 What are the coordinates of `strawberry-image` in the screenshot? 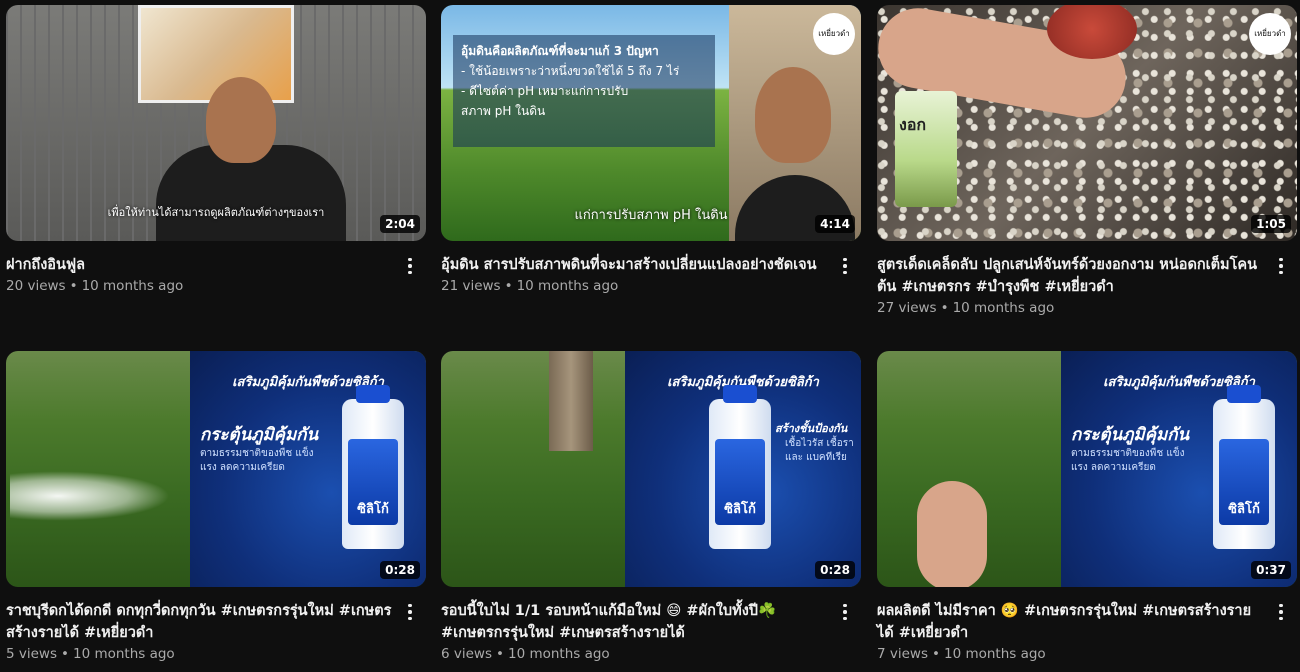 It's located at (1092, 32).